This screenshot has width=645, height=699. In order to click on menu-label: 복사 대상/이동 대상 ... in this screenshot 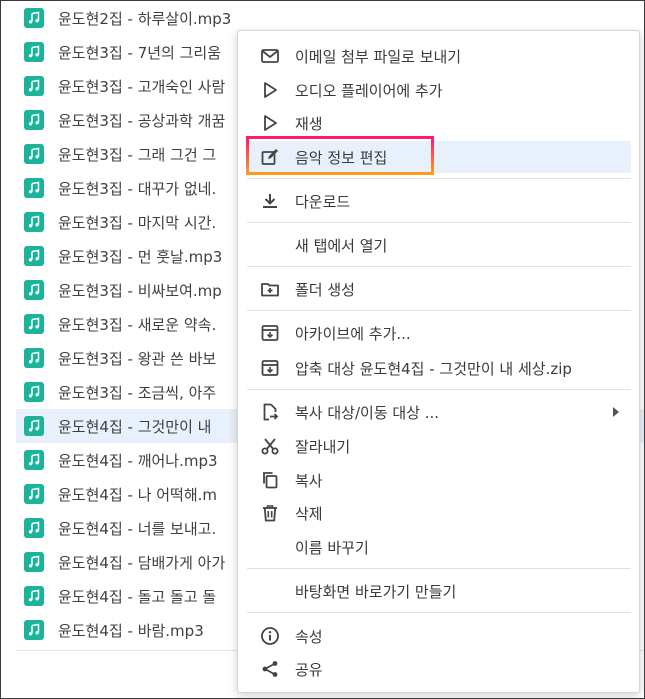, I will do `click(367, 412)`.